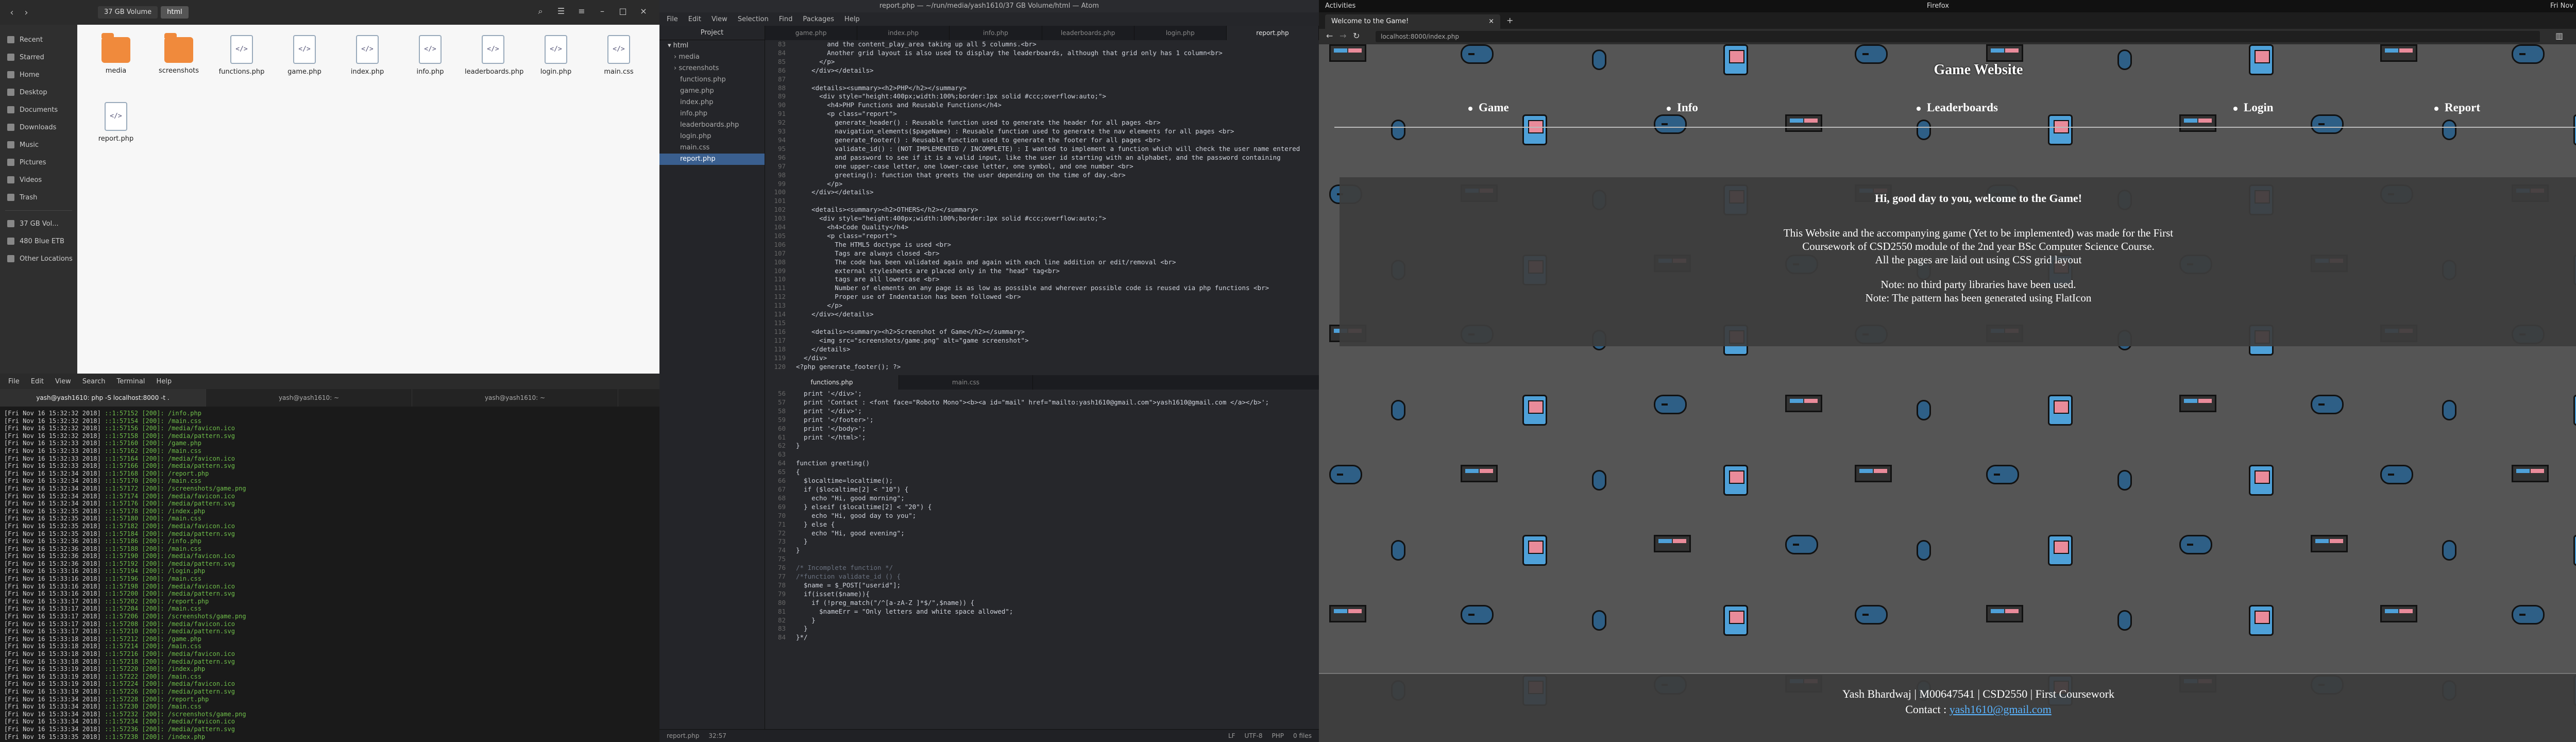  I want to click on nav-leaderboards: Leaderboards, so click(1957, 107).